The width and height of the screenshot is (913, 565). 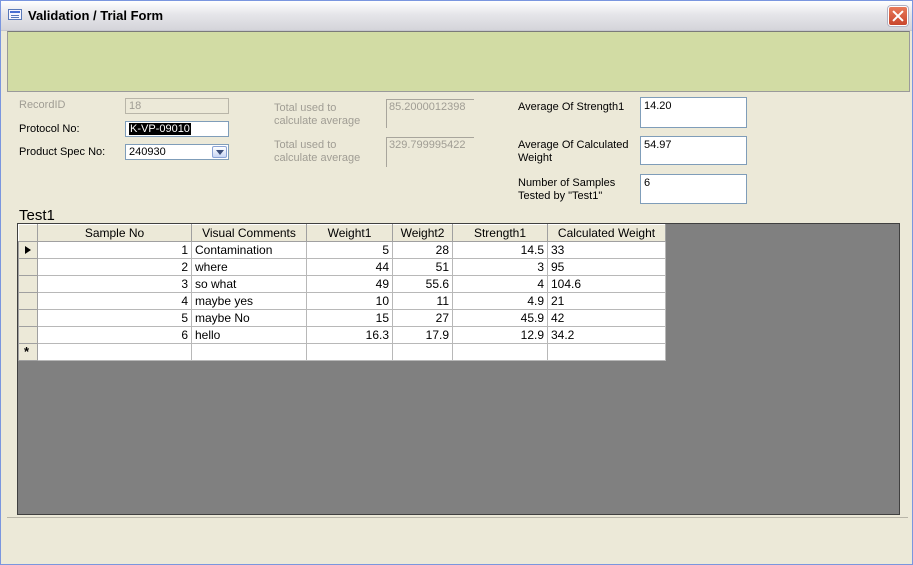 I want to click on protocol-no-value: K-VP-09010, so click(x=160, y=129).